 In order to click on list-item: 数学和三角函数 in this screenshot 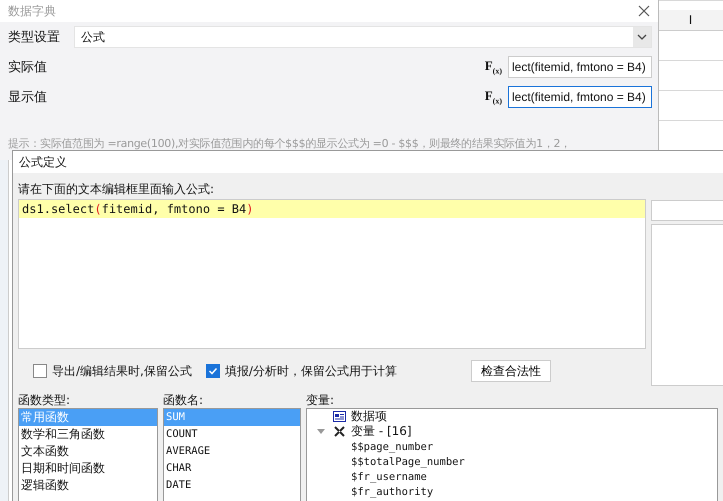, I will do `click(88, 434)`.